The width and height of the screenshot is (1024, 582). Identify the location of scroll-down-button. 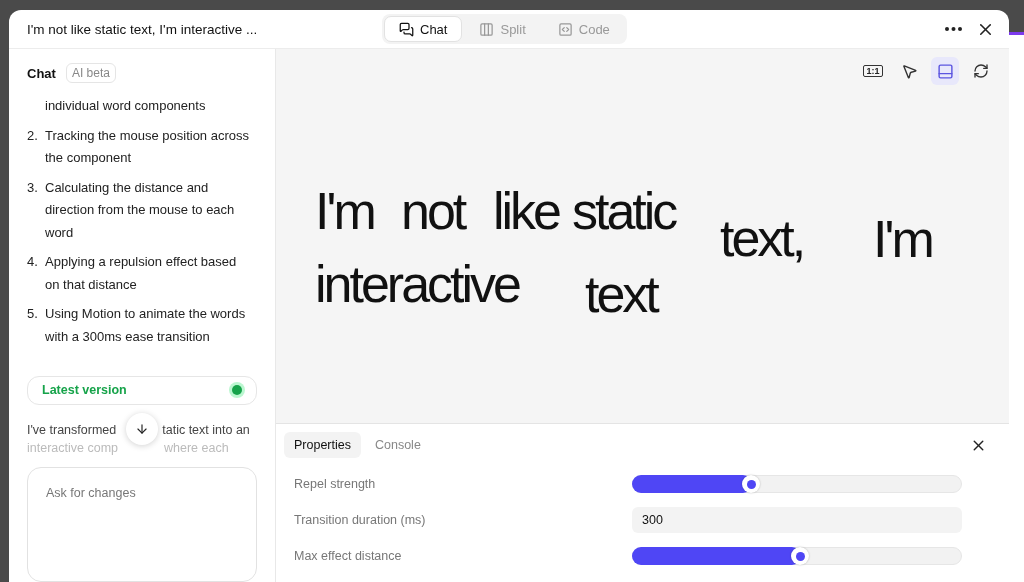
(142, 428).